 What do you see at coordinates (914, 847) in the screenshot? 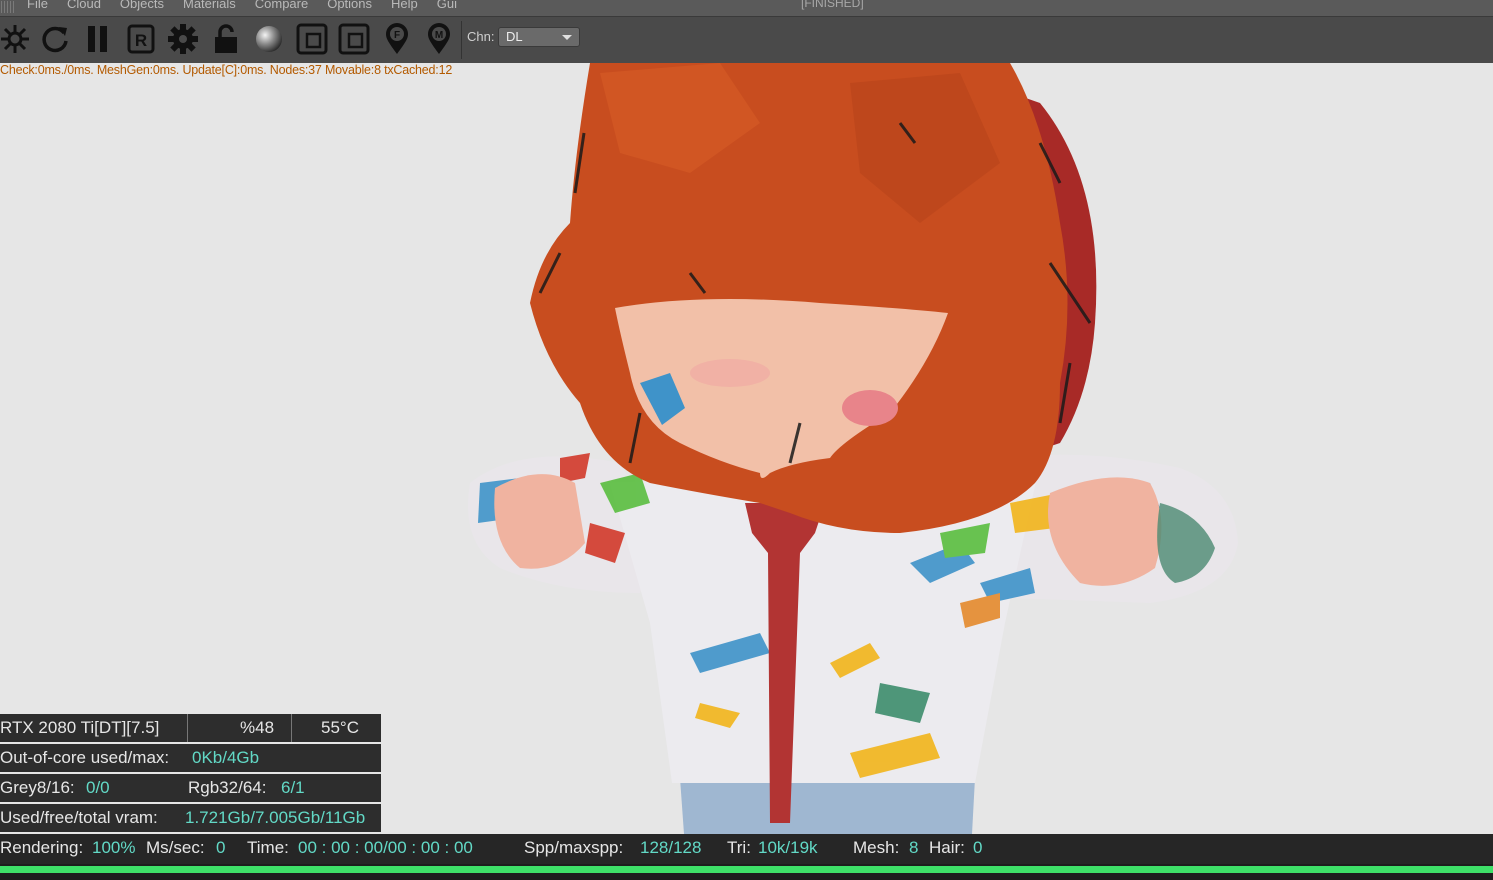
I see `mesh-value: 8` at bounding box center [914, 847].